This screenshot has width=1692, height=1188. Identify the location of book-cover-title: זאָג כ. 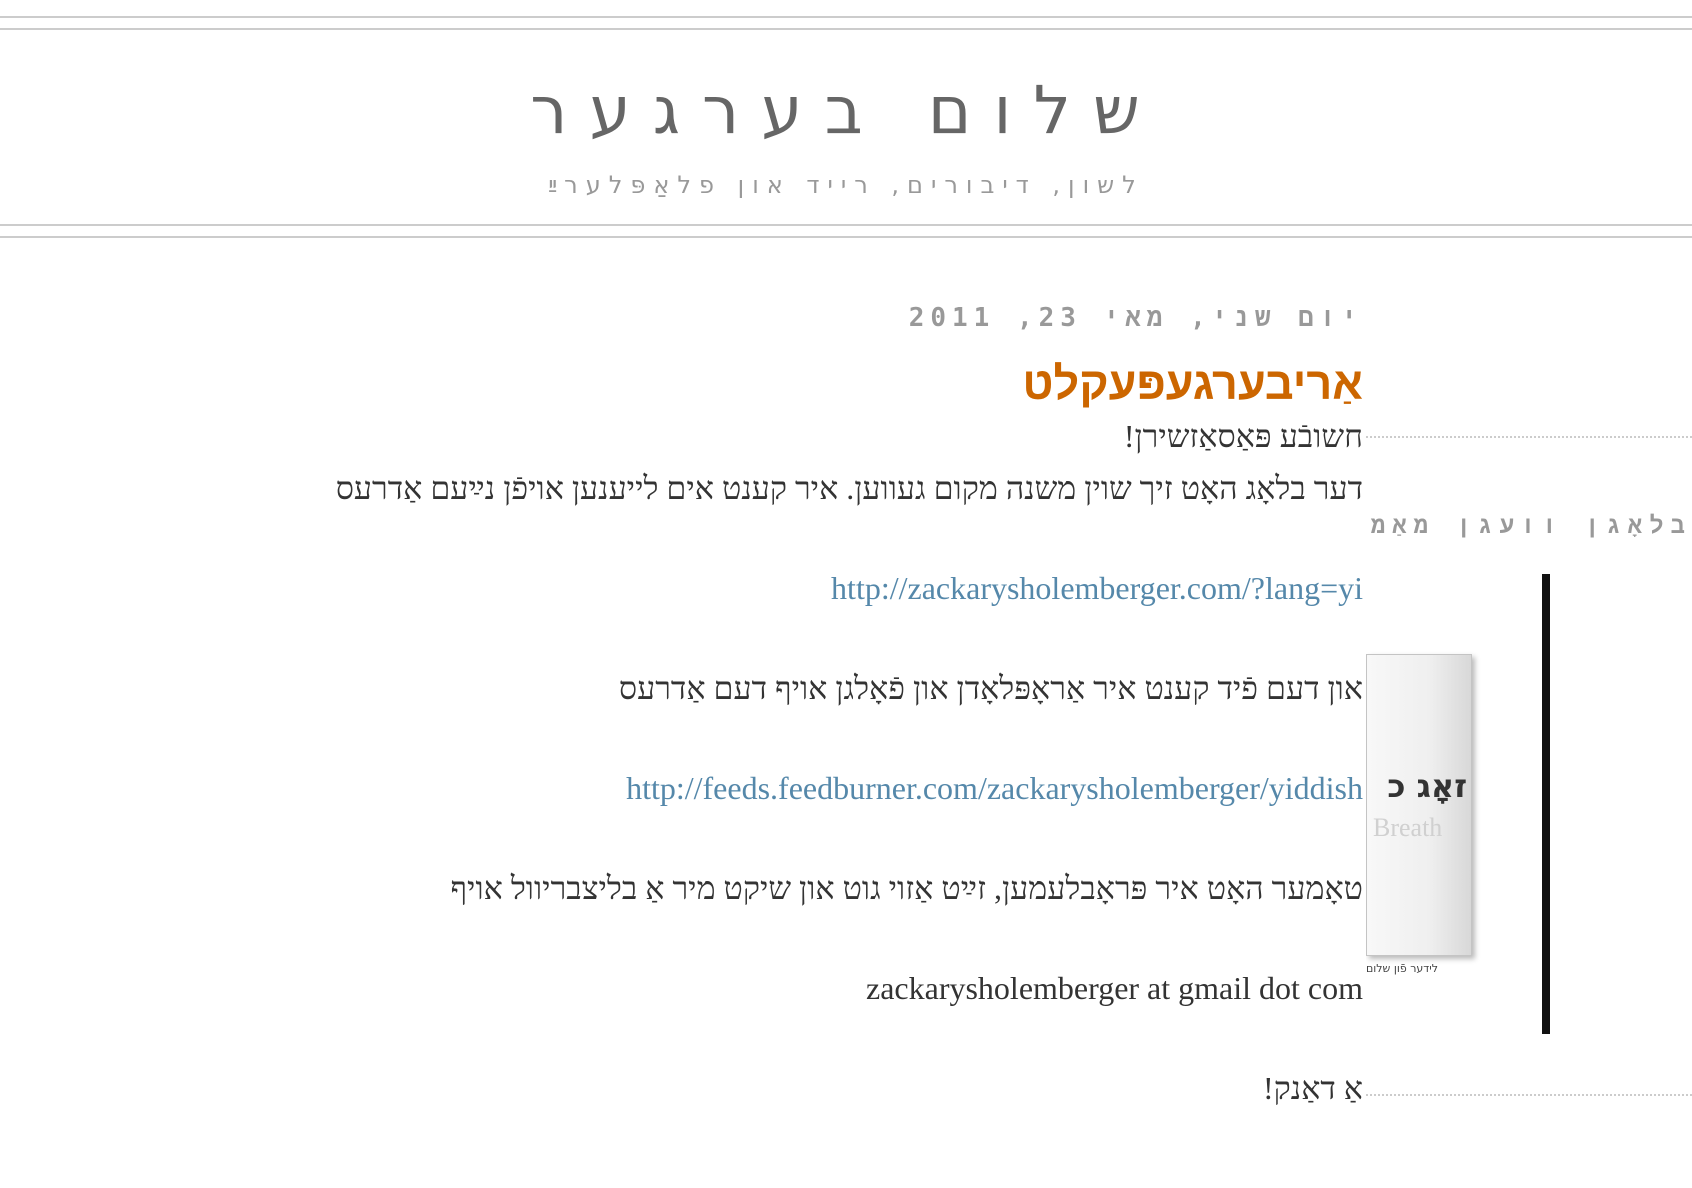
(1427, 786).